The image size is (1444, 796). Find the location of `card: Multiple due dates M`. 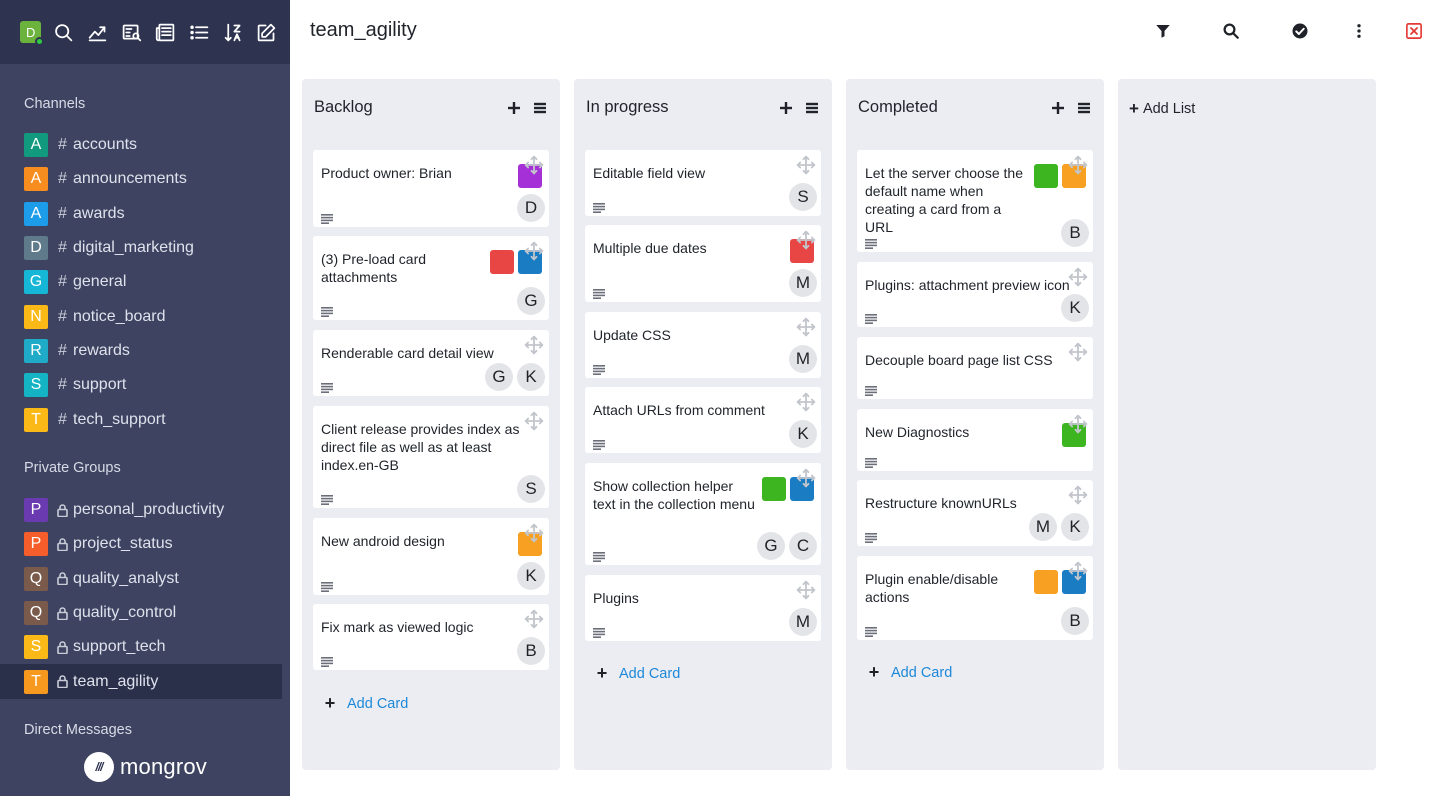

card: Multiple due dates M is located at coordinates (703, 263).